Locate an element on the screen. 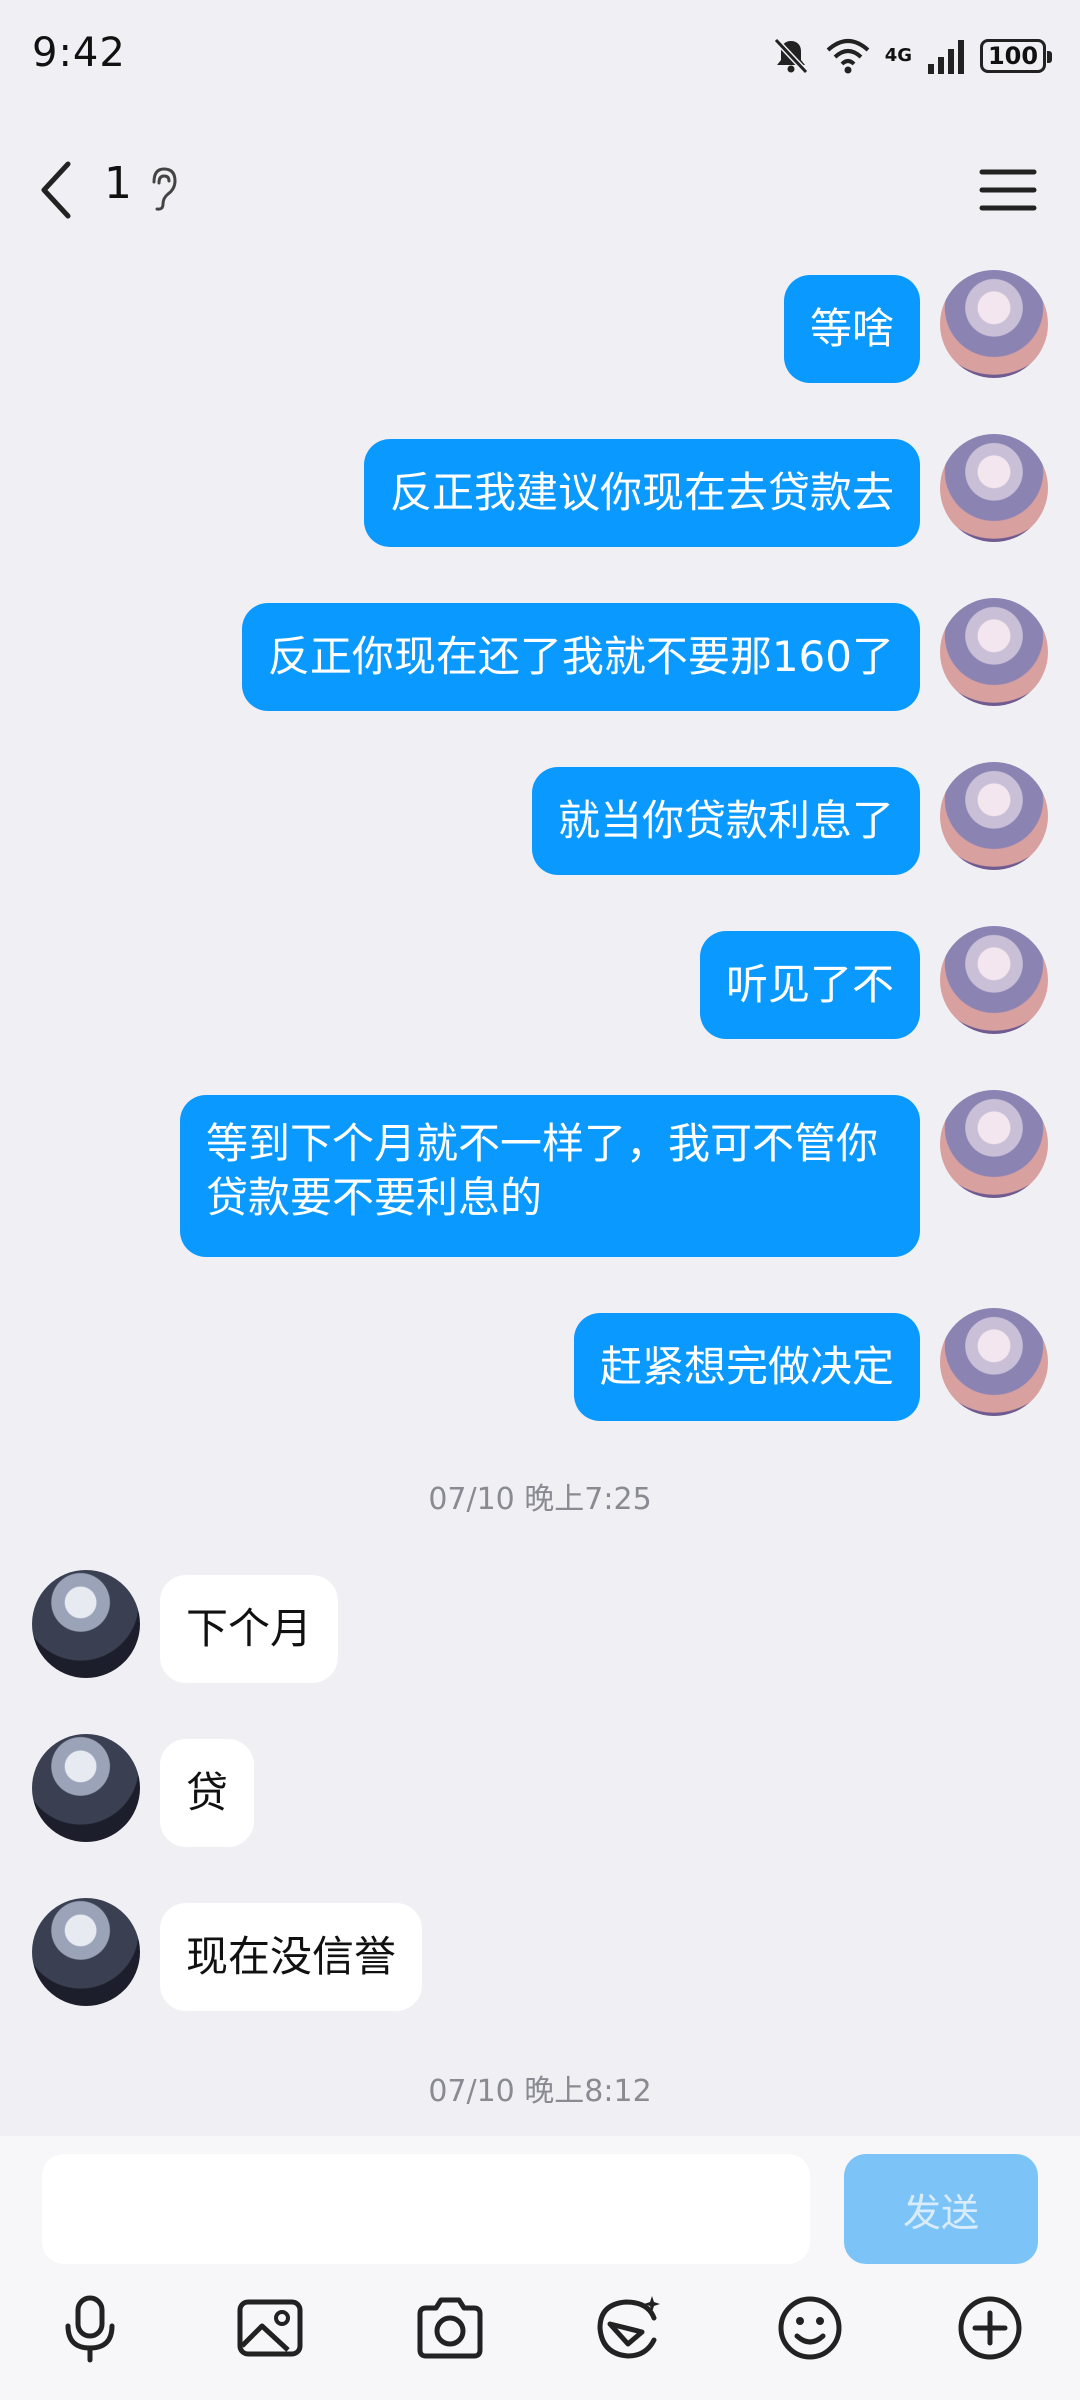 The image size is (1080, 2400). sticker-button is located at coordinates (628, 2328).